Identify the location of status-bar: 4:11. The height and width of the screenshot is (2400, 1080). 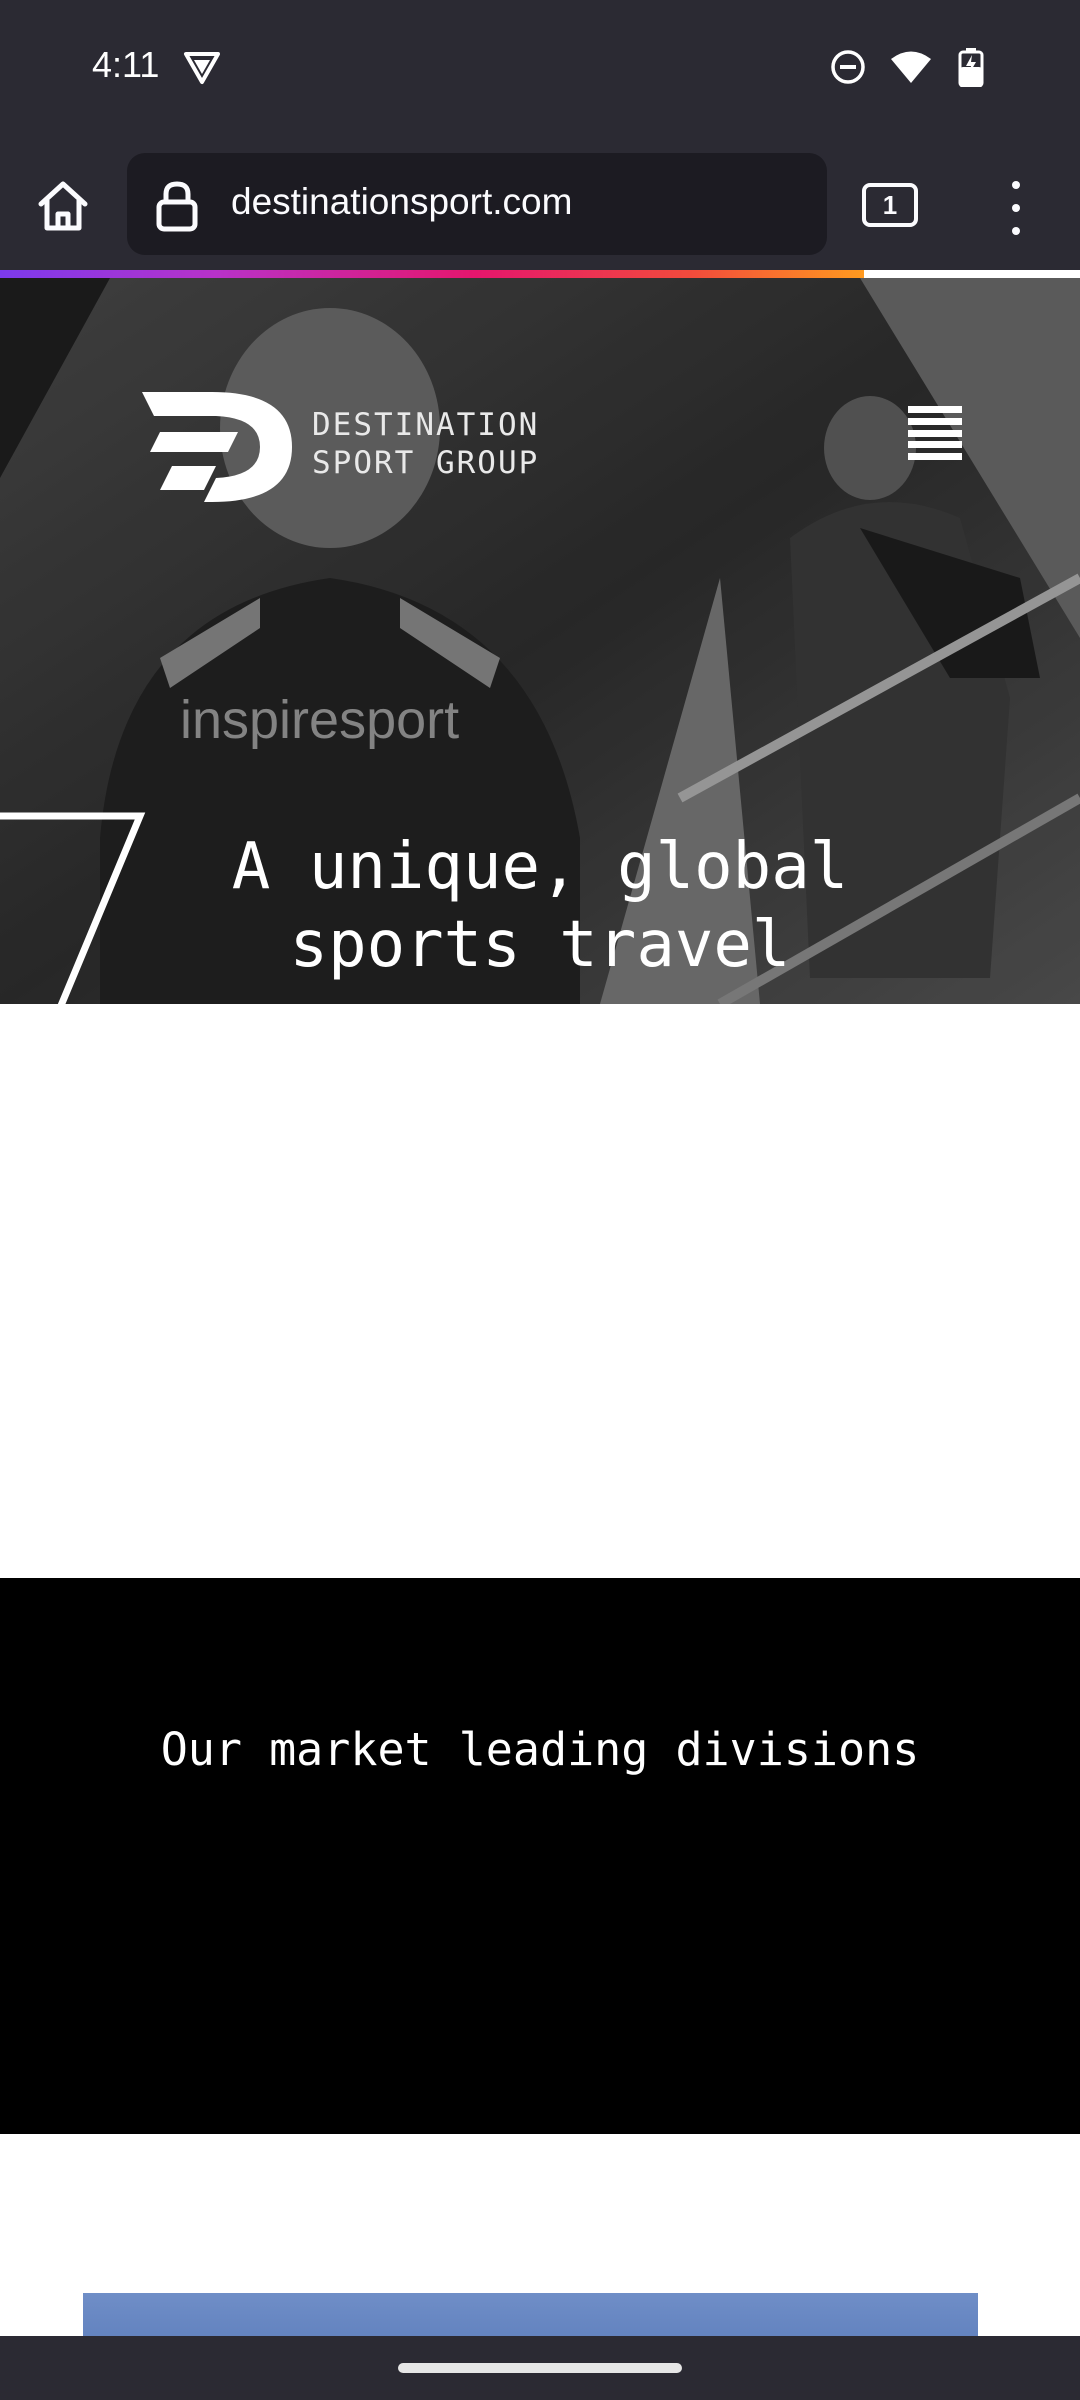
(540, 67).